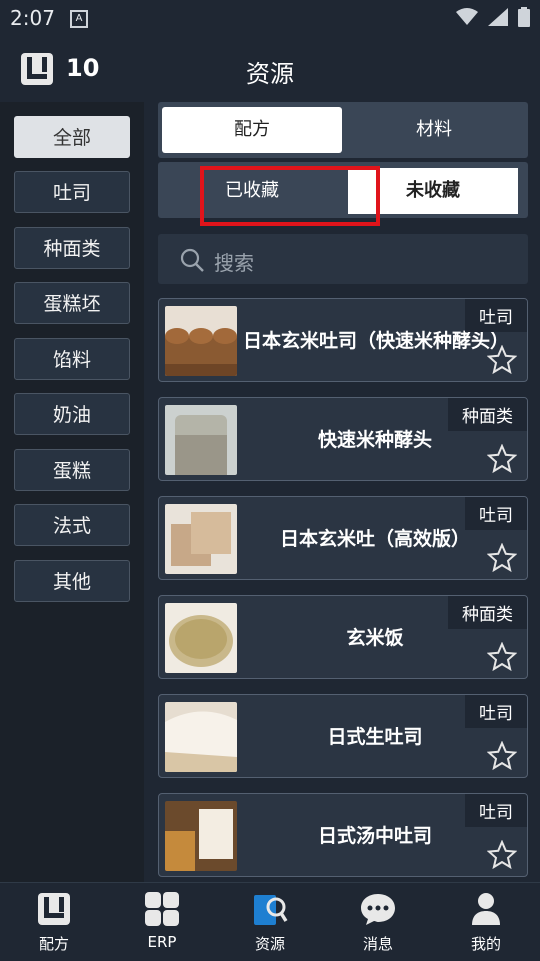 The image size is (540, 961). What do you see at coordinates (343, 835) in the screenshot?
I see `recipe-card: 日式汤中吐司 吐司` at bounding box center [343, 835].